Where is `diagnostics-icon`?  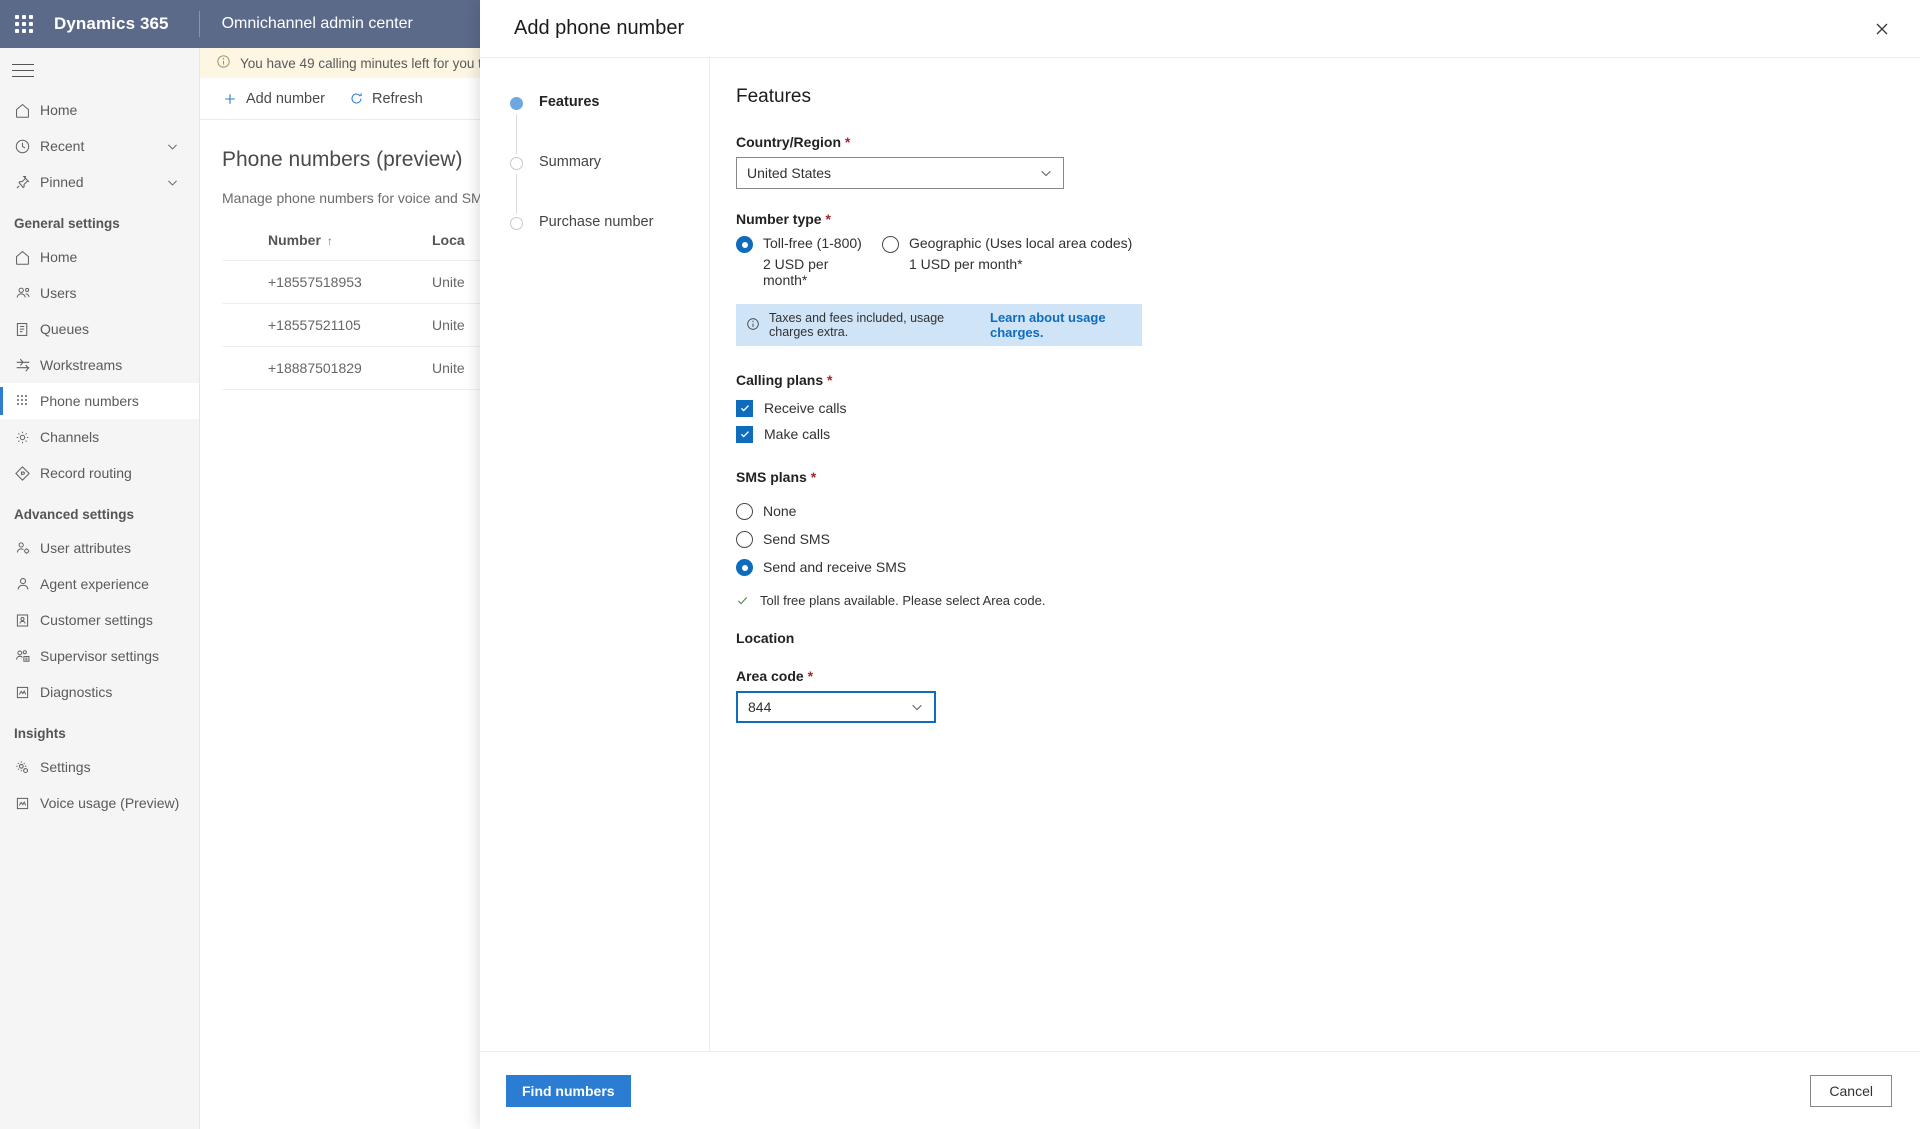 diagnostics-icon is located at coordinates (27, 692).